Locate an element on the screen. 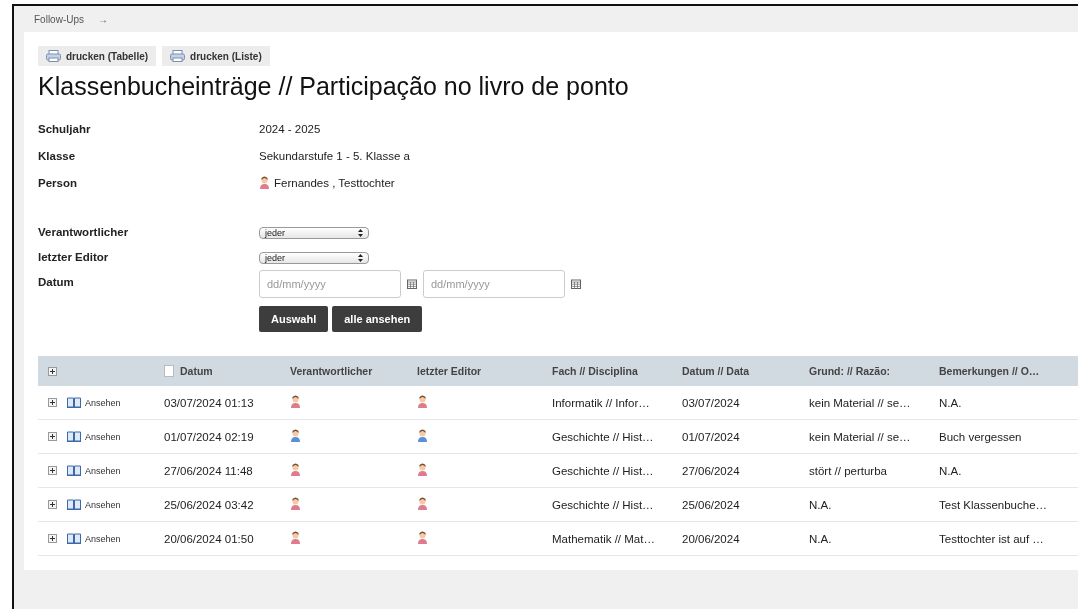  info-label: Klasse is located at coordinates (57, 156).